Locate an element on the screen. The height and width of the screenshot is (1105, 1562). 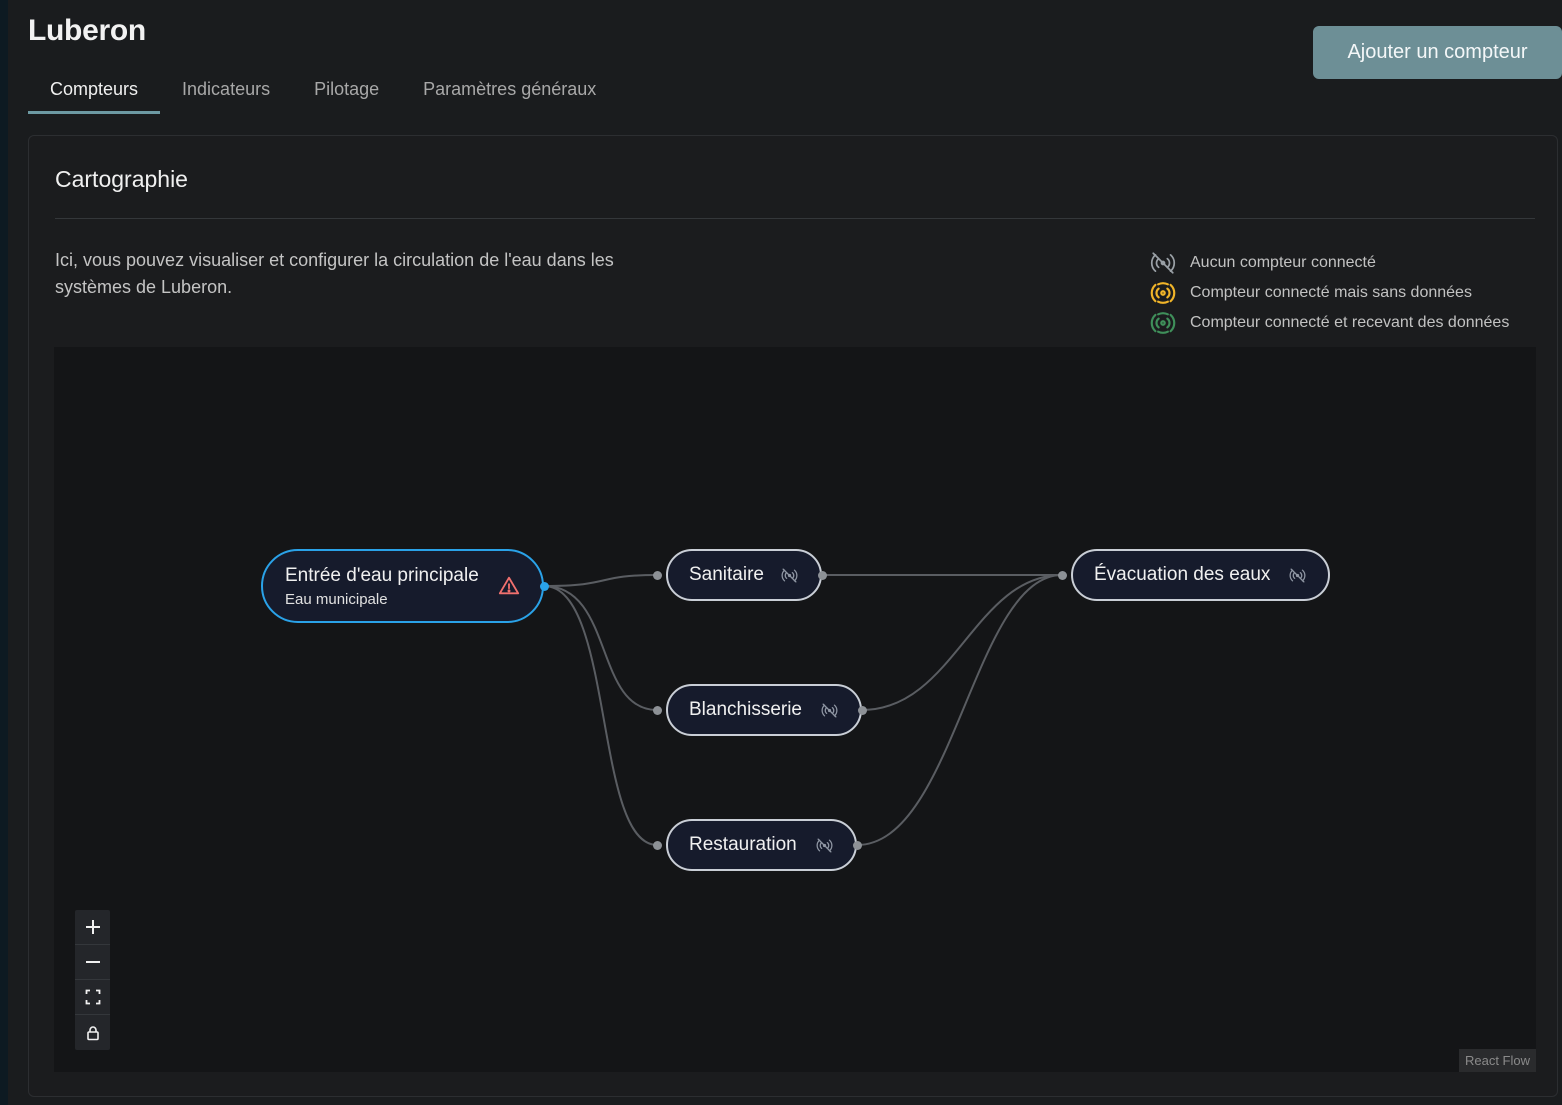
minus-icon is located at coordinates (92, 962).